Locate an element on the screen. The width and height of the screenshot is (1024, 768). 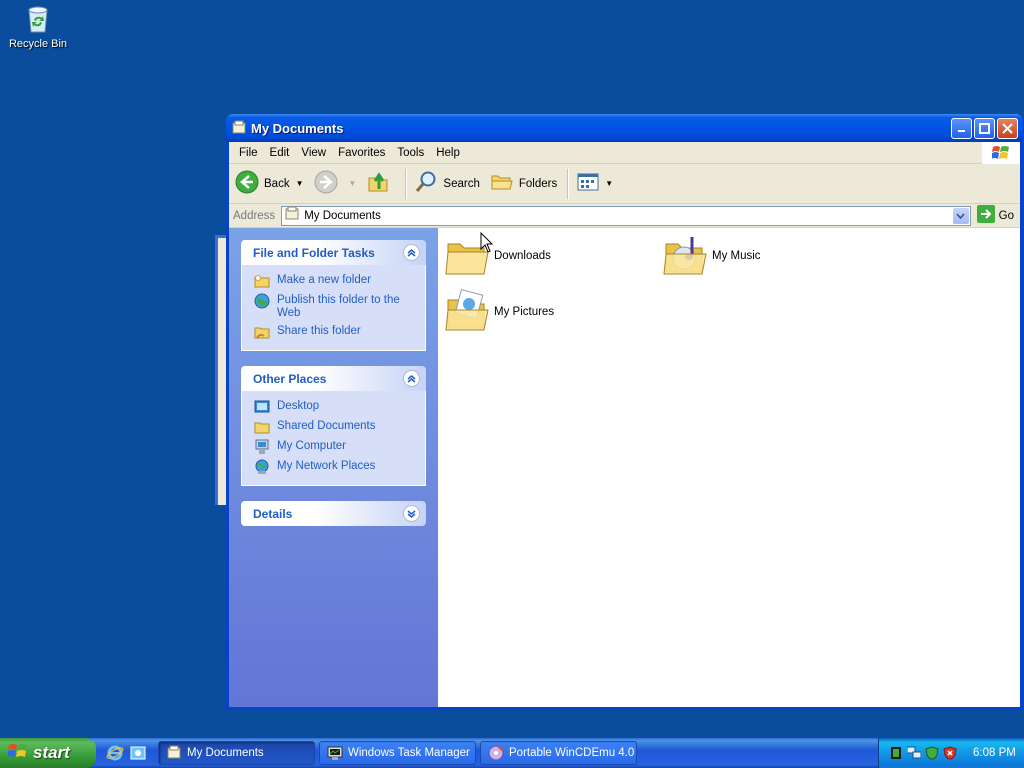
task-share-folder: Share this folder is located at coordinates (339, 332).